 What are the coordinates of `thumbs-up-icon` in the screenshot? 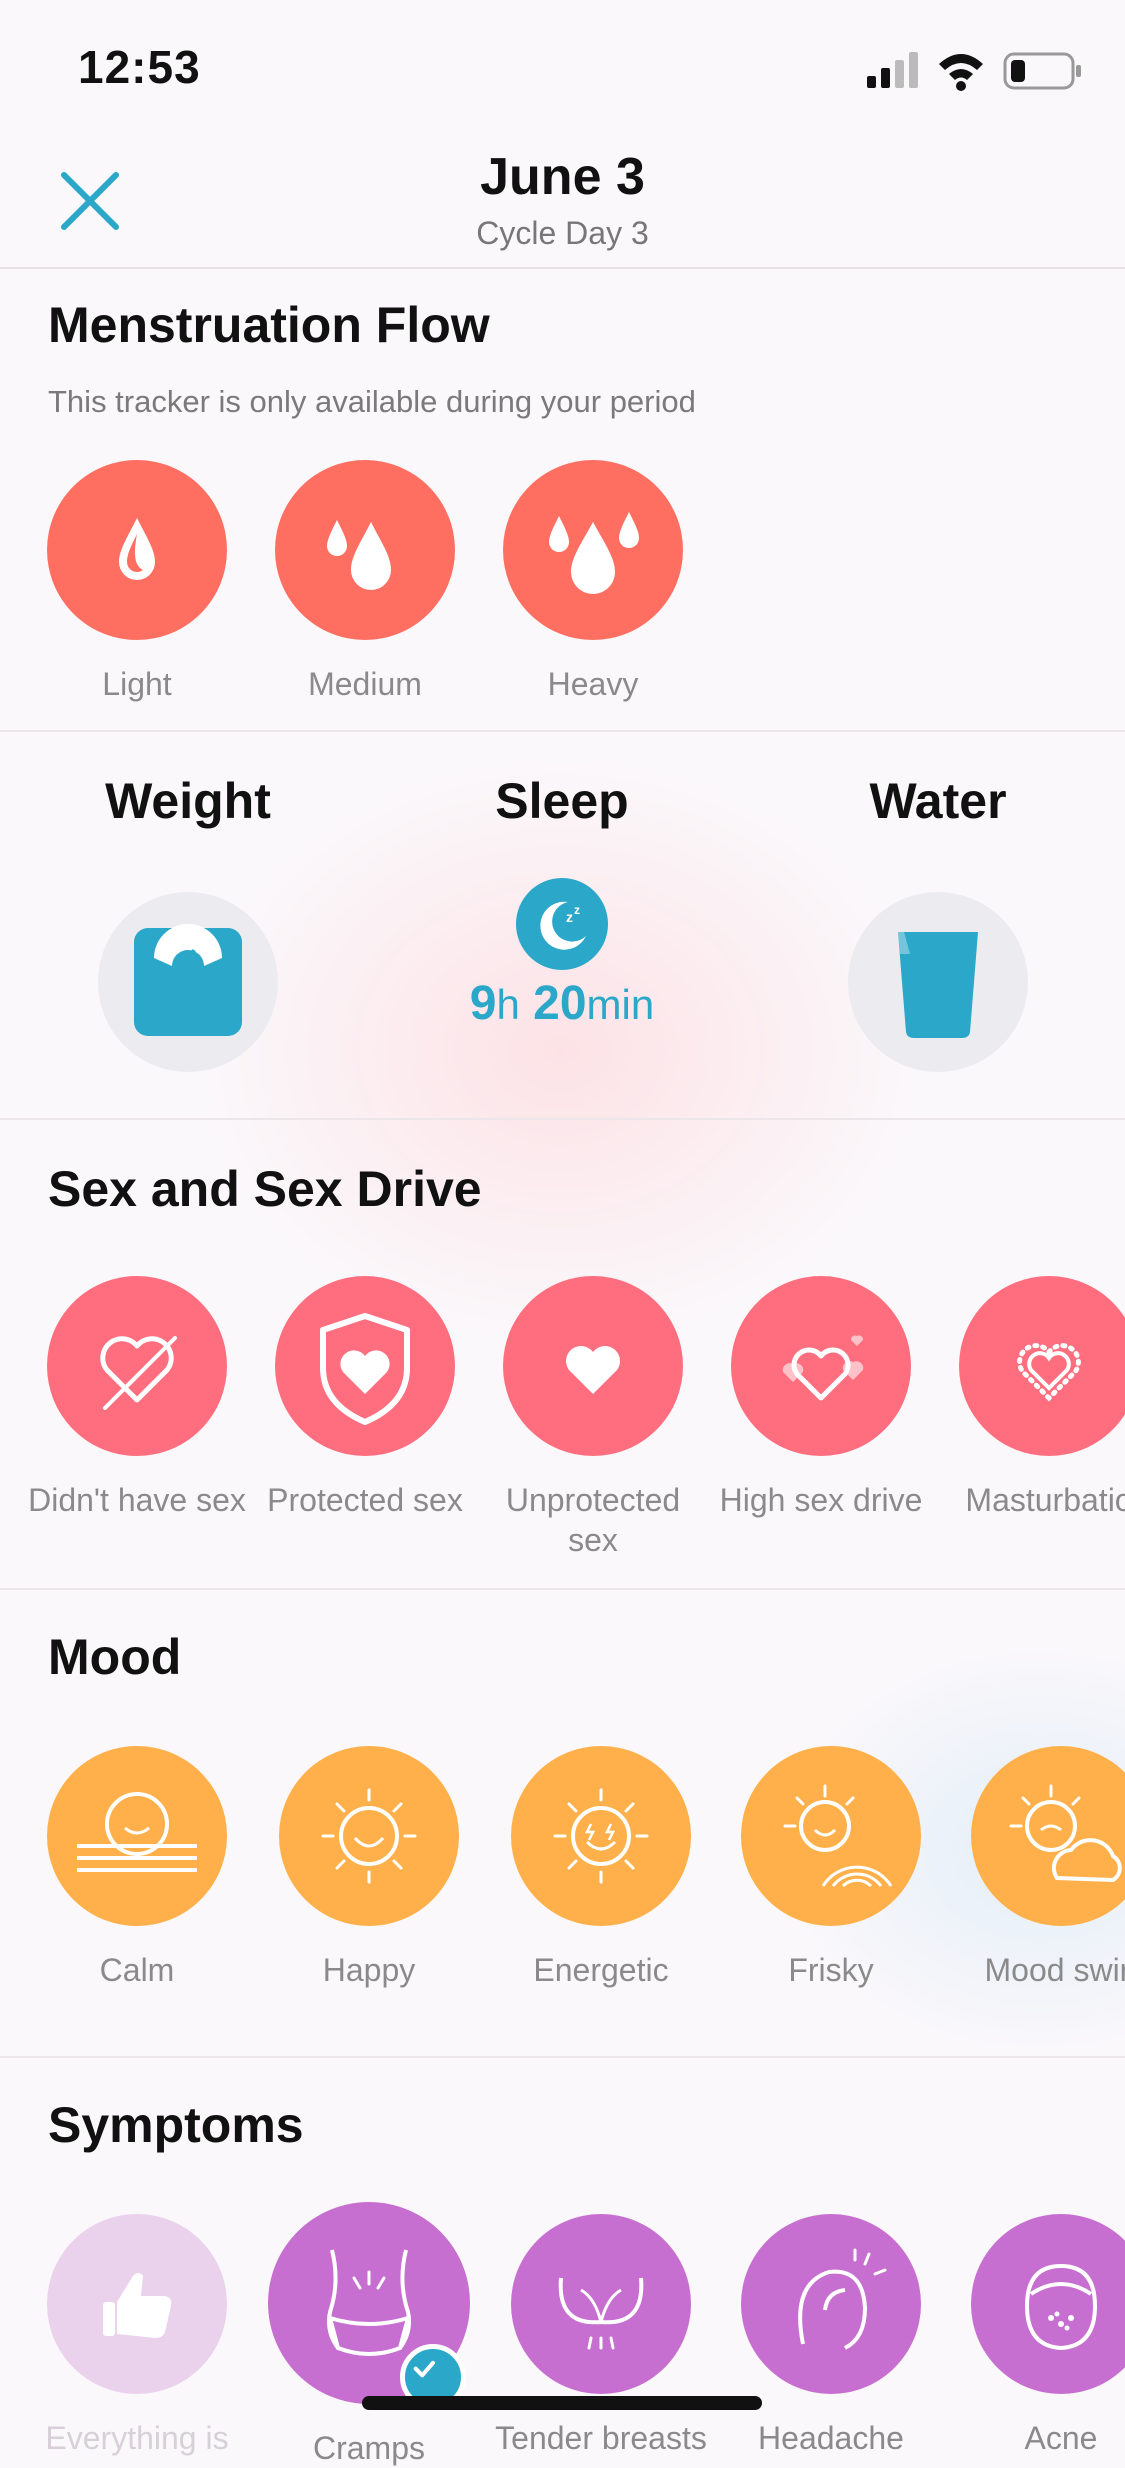 It's located at (137, 2304).